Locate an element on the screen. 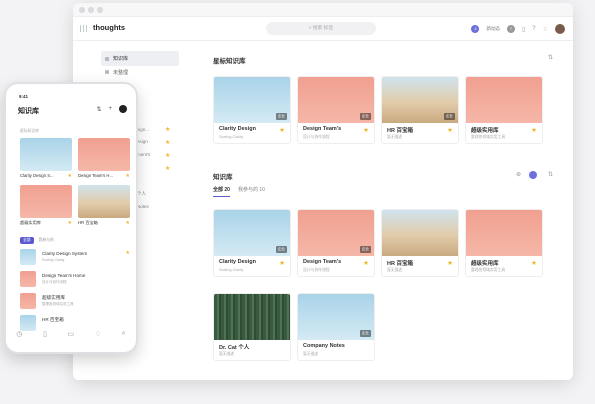 This screenshot has height=404, width=595. library-card: 企业 Design Team's 设计与协作流程 ★ is located at coordinates (336, 243).